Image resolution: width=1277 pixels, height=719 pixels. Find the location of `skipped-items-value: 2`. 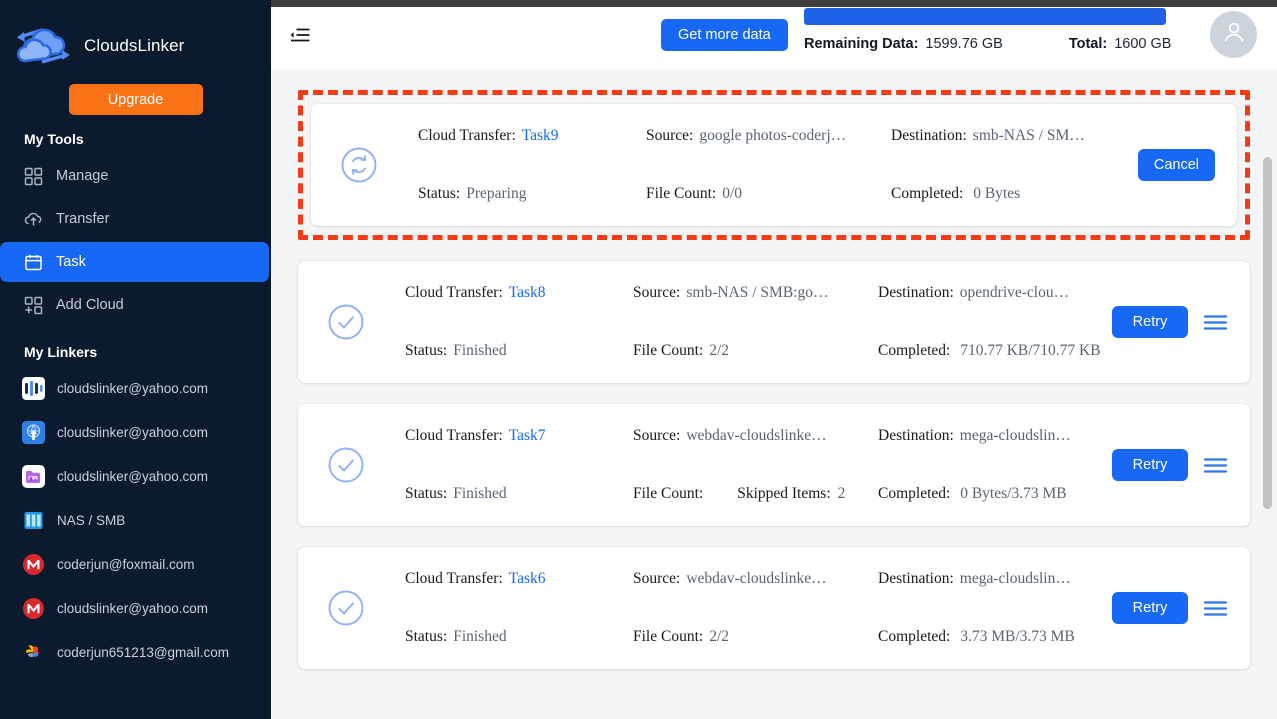

skipped-items-value: 2 is located at coordinates (841, 493).